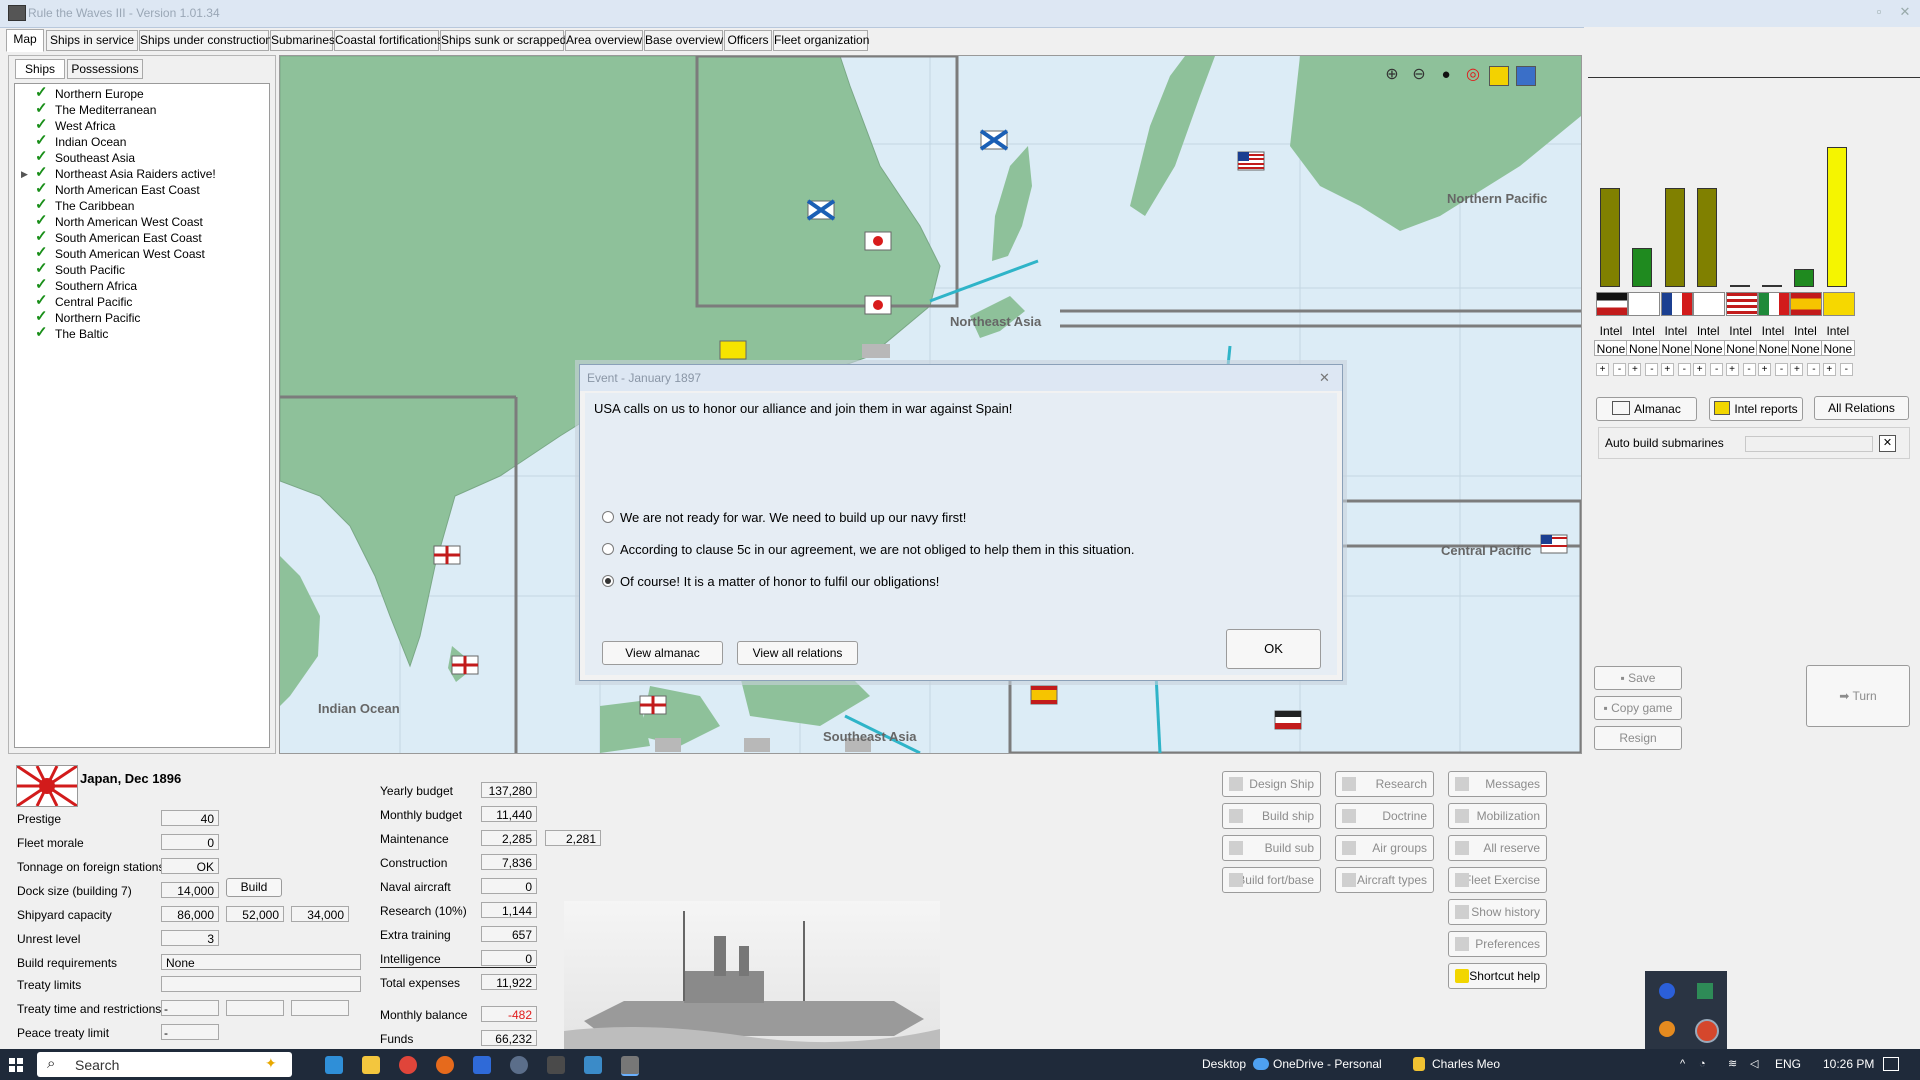 This screenshot has height=1080, width=1920. What do you see at coordinates (1887, 443) in the screenshot?
I see `auto-build-close-icon: ✕` at bounding box center [1887, 443].